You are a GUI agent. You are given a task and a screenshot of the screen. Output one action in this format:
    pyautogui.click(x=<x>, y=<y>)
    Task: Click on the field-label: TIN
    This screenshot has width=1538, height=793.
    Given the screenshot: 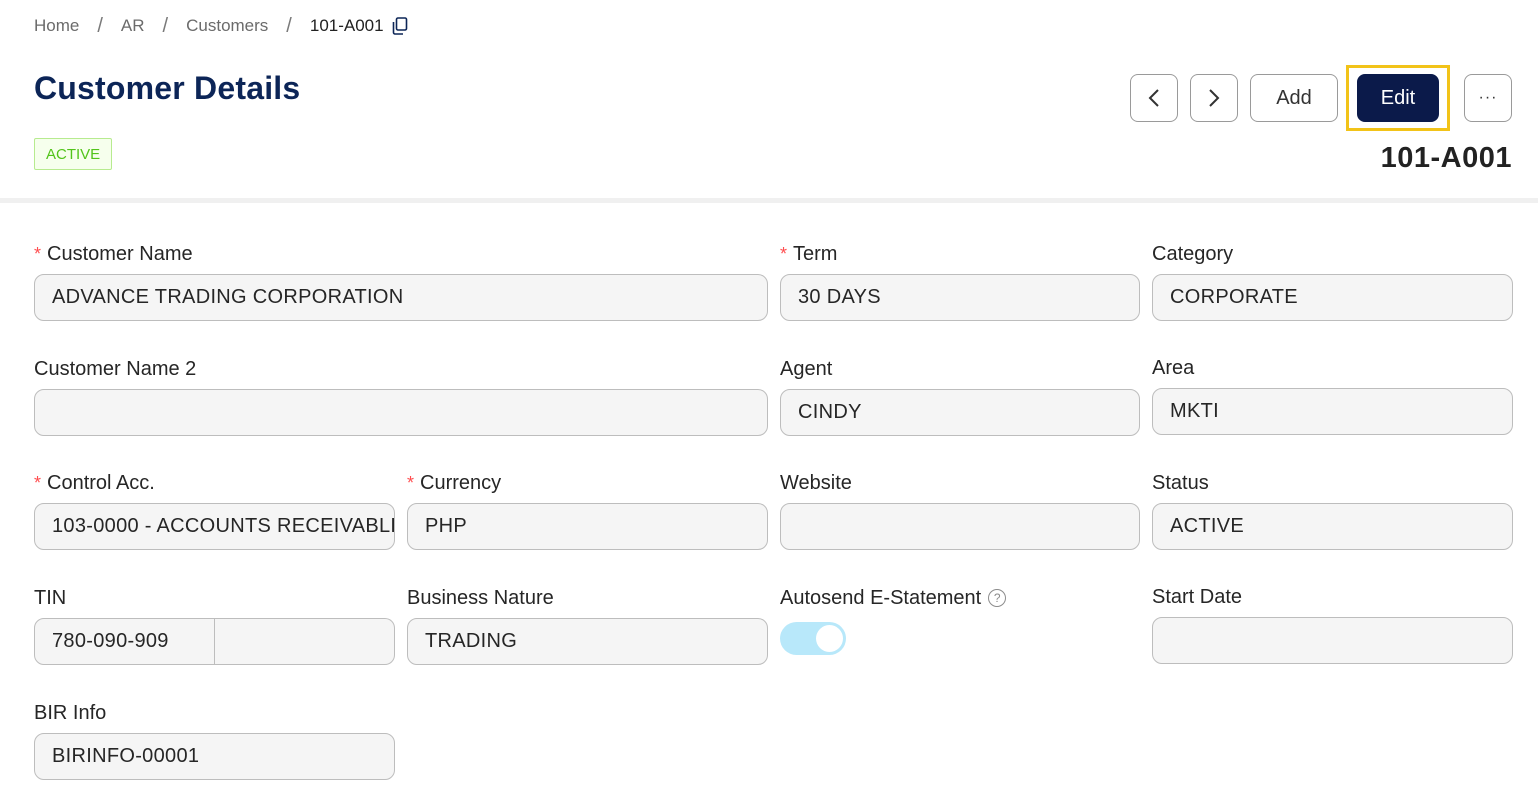 What is the action you would take?
    pyautogui.click(x=50, y=597)
    